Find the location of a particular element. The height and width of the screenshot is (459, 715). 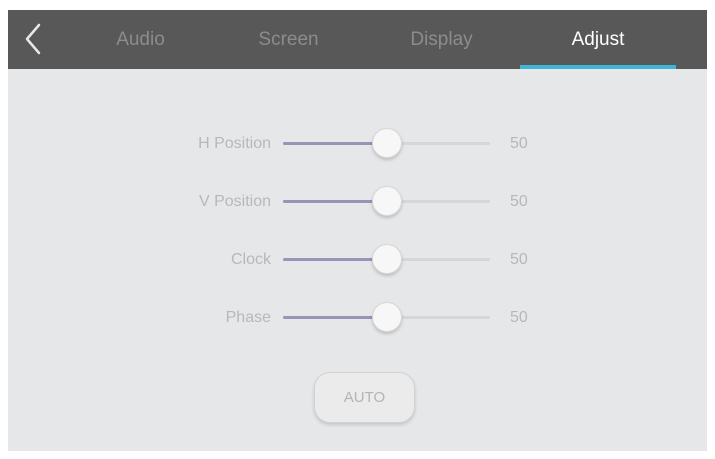

tab-audio: Audio is located at coordinates (140, 39).